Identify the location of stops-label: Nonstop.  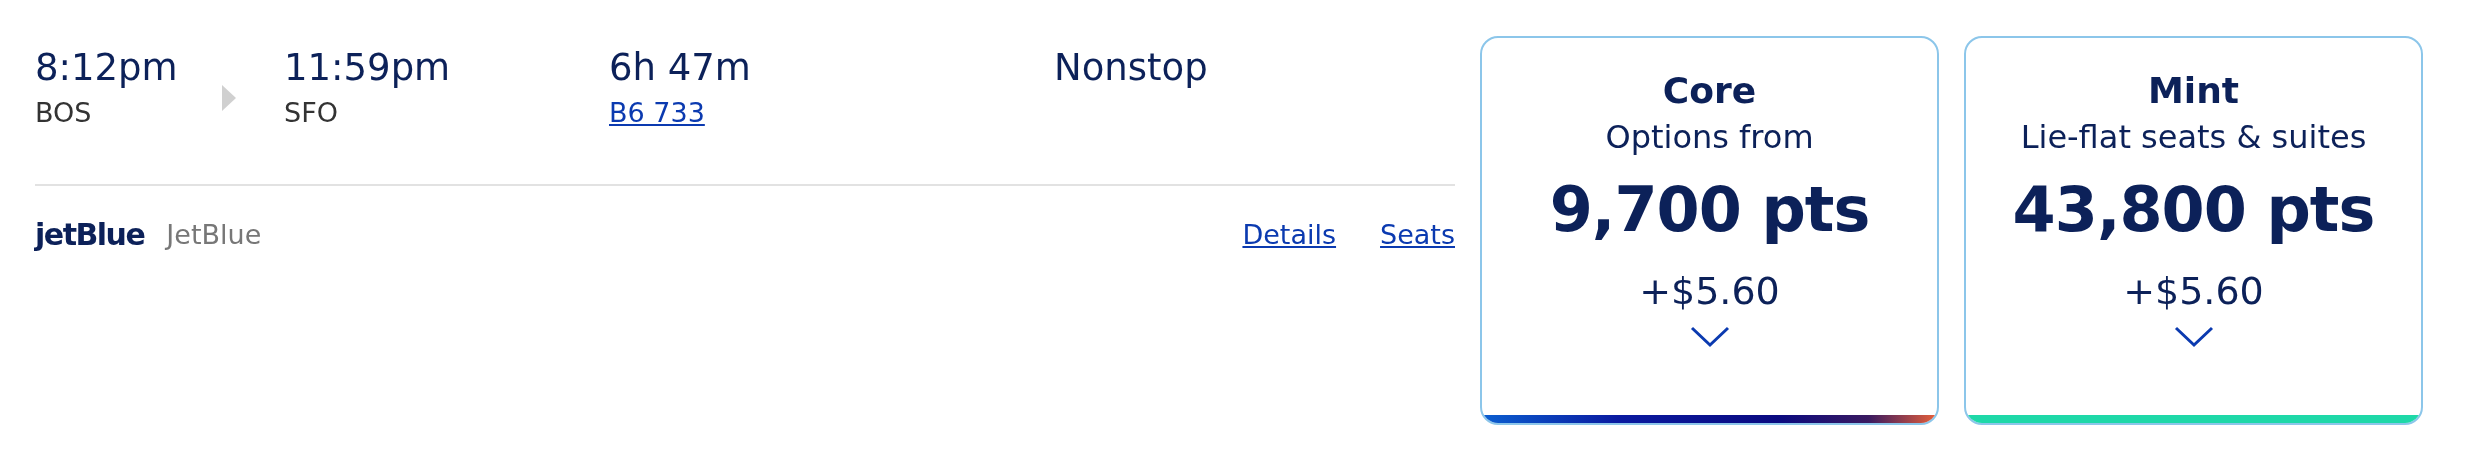
(1131, 68).